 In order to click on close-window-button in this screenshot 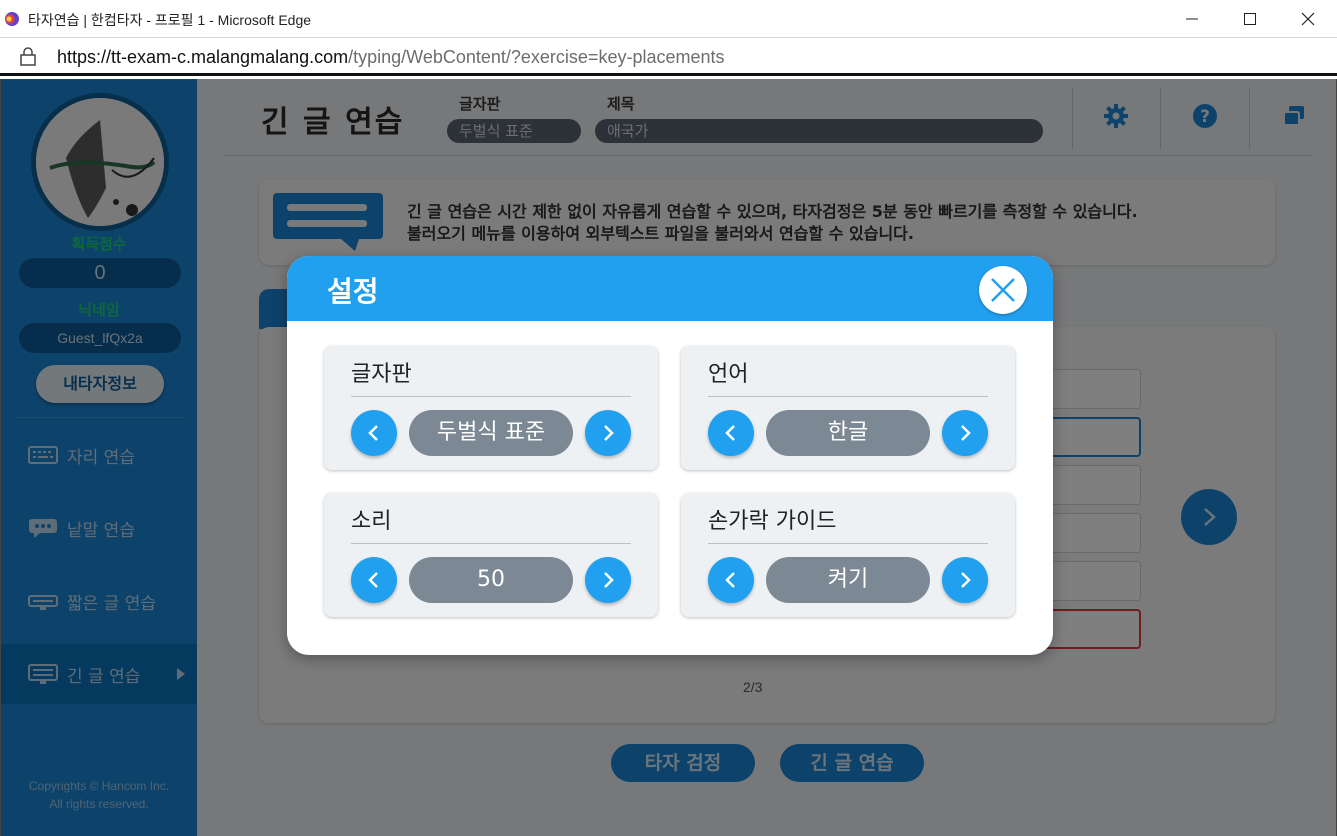, I will do `click(1308, 19)`.